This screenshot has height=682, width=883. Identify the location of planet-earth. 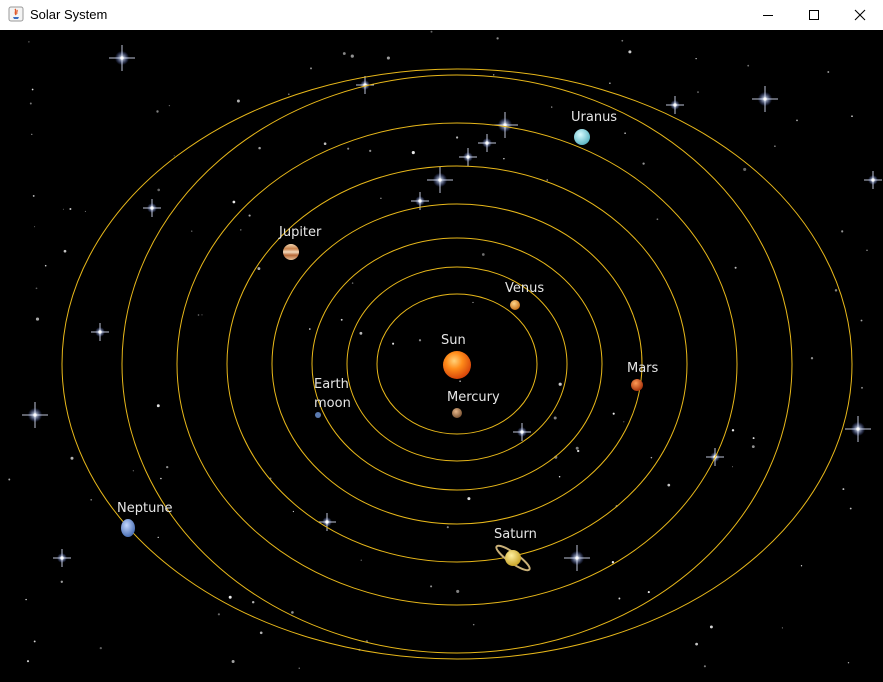
(318, 415).